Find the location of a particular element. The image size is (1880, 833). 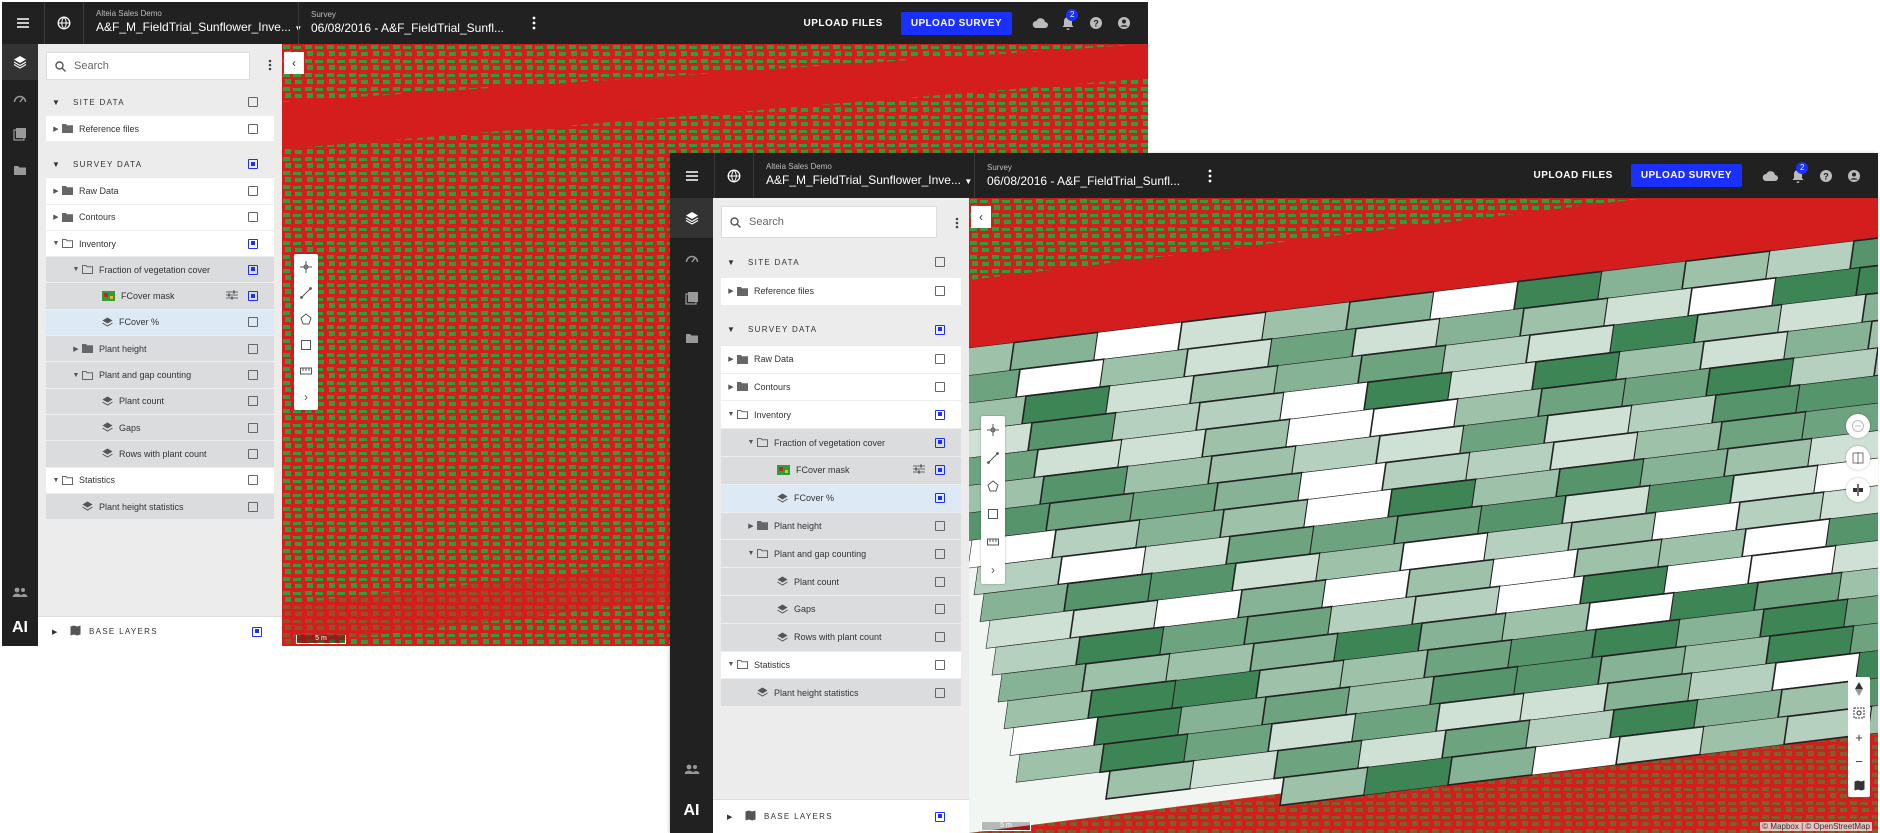

layer-row: ▶ Plant height is located at coordinates (841, 526).